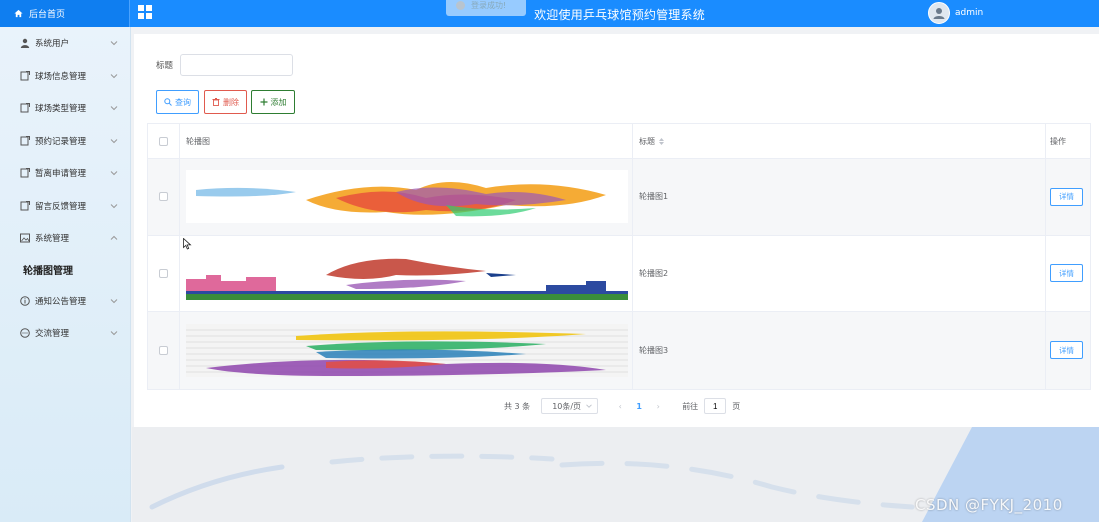  I want to click on avatar, so click(939, 13).